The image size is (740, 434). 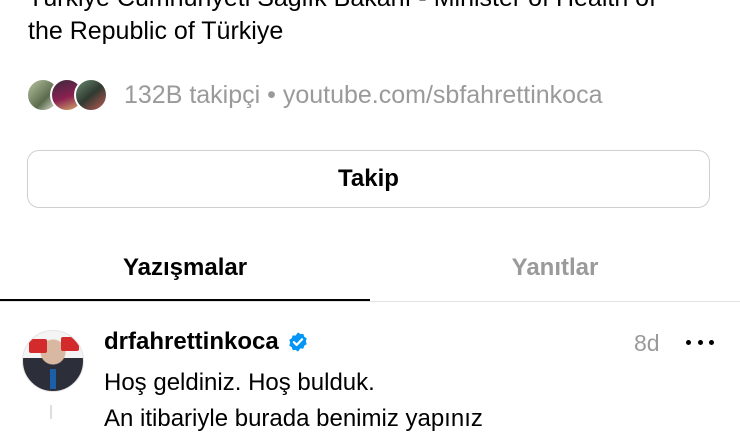 I want to click on post-username-row: drfahrettinkoca, so click(x=206, y=342).